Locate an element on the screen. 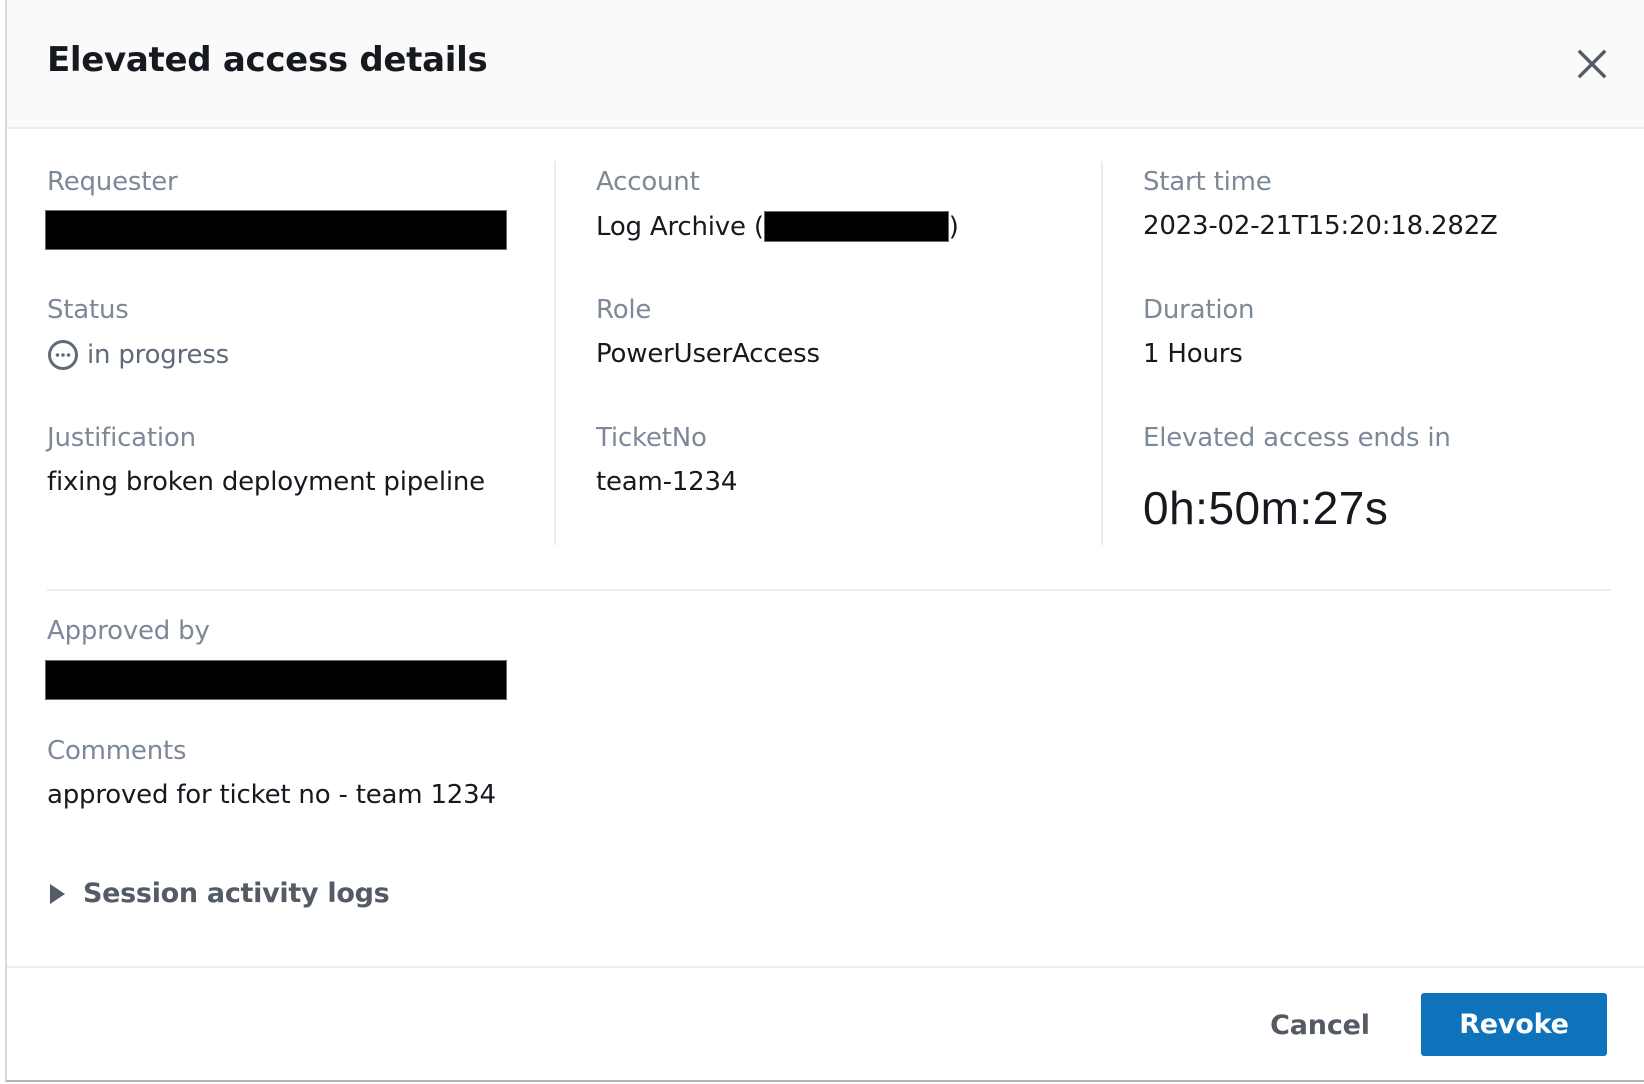 The width and height of the screenshot is (1644, 1084). close-button is located at coordinates (1592, 64).